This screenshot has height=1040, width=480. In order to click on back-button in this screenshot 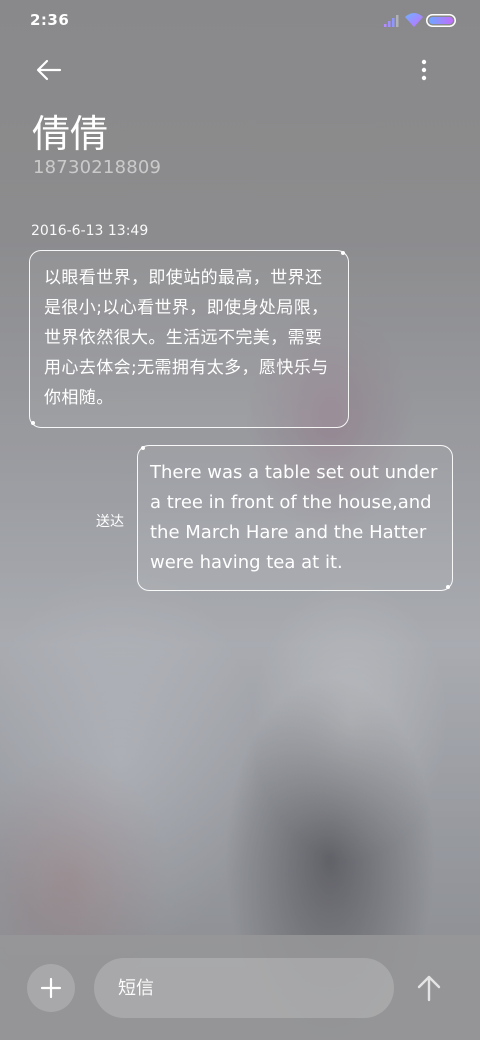, I will do `click(49, 70)`.